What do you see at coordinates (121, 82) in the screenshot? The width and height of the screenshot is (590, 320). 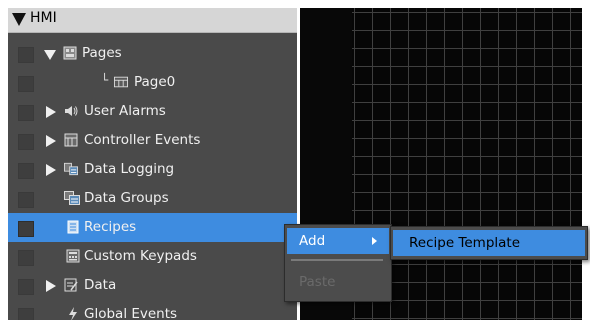 I see `page-icon` at bounding box center [121, 82].